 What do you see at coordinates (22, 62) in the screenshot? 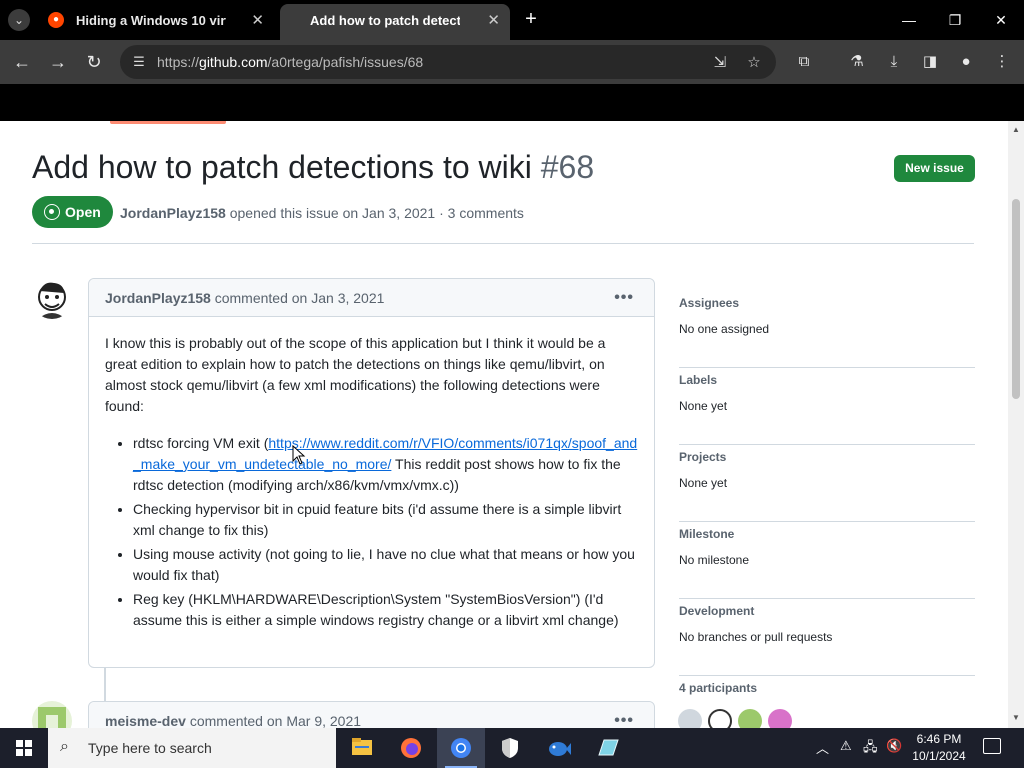
I see `back-arrow-icon: ←` at bounding box center [22, 62].